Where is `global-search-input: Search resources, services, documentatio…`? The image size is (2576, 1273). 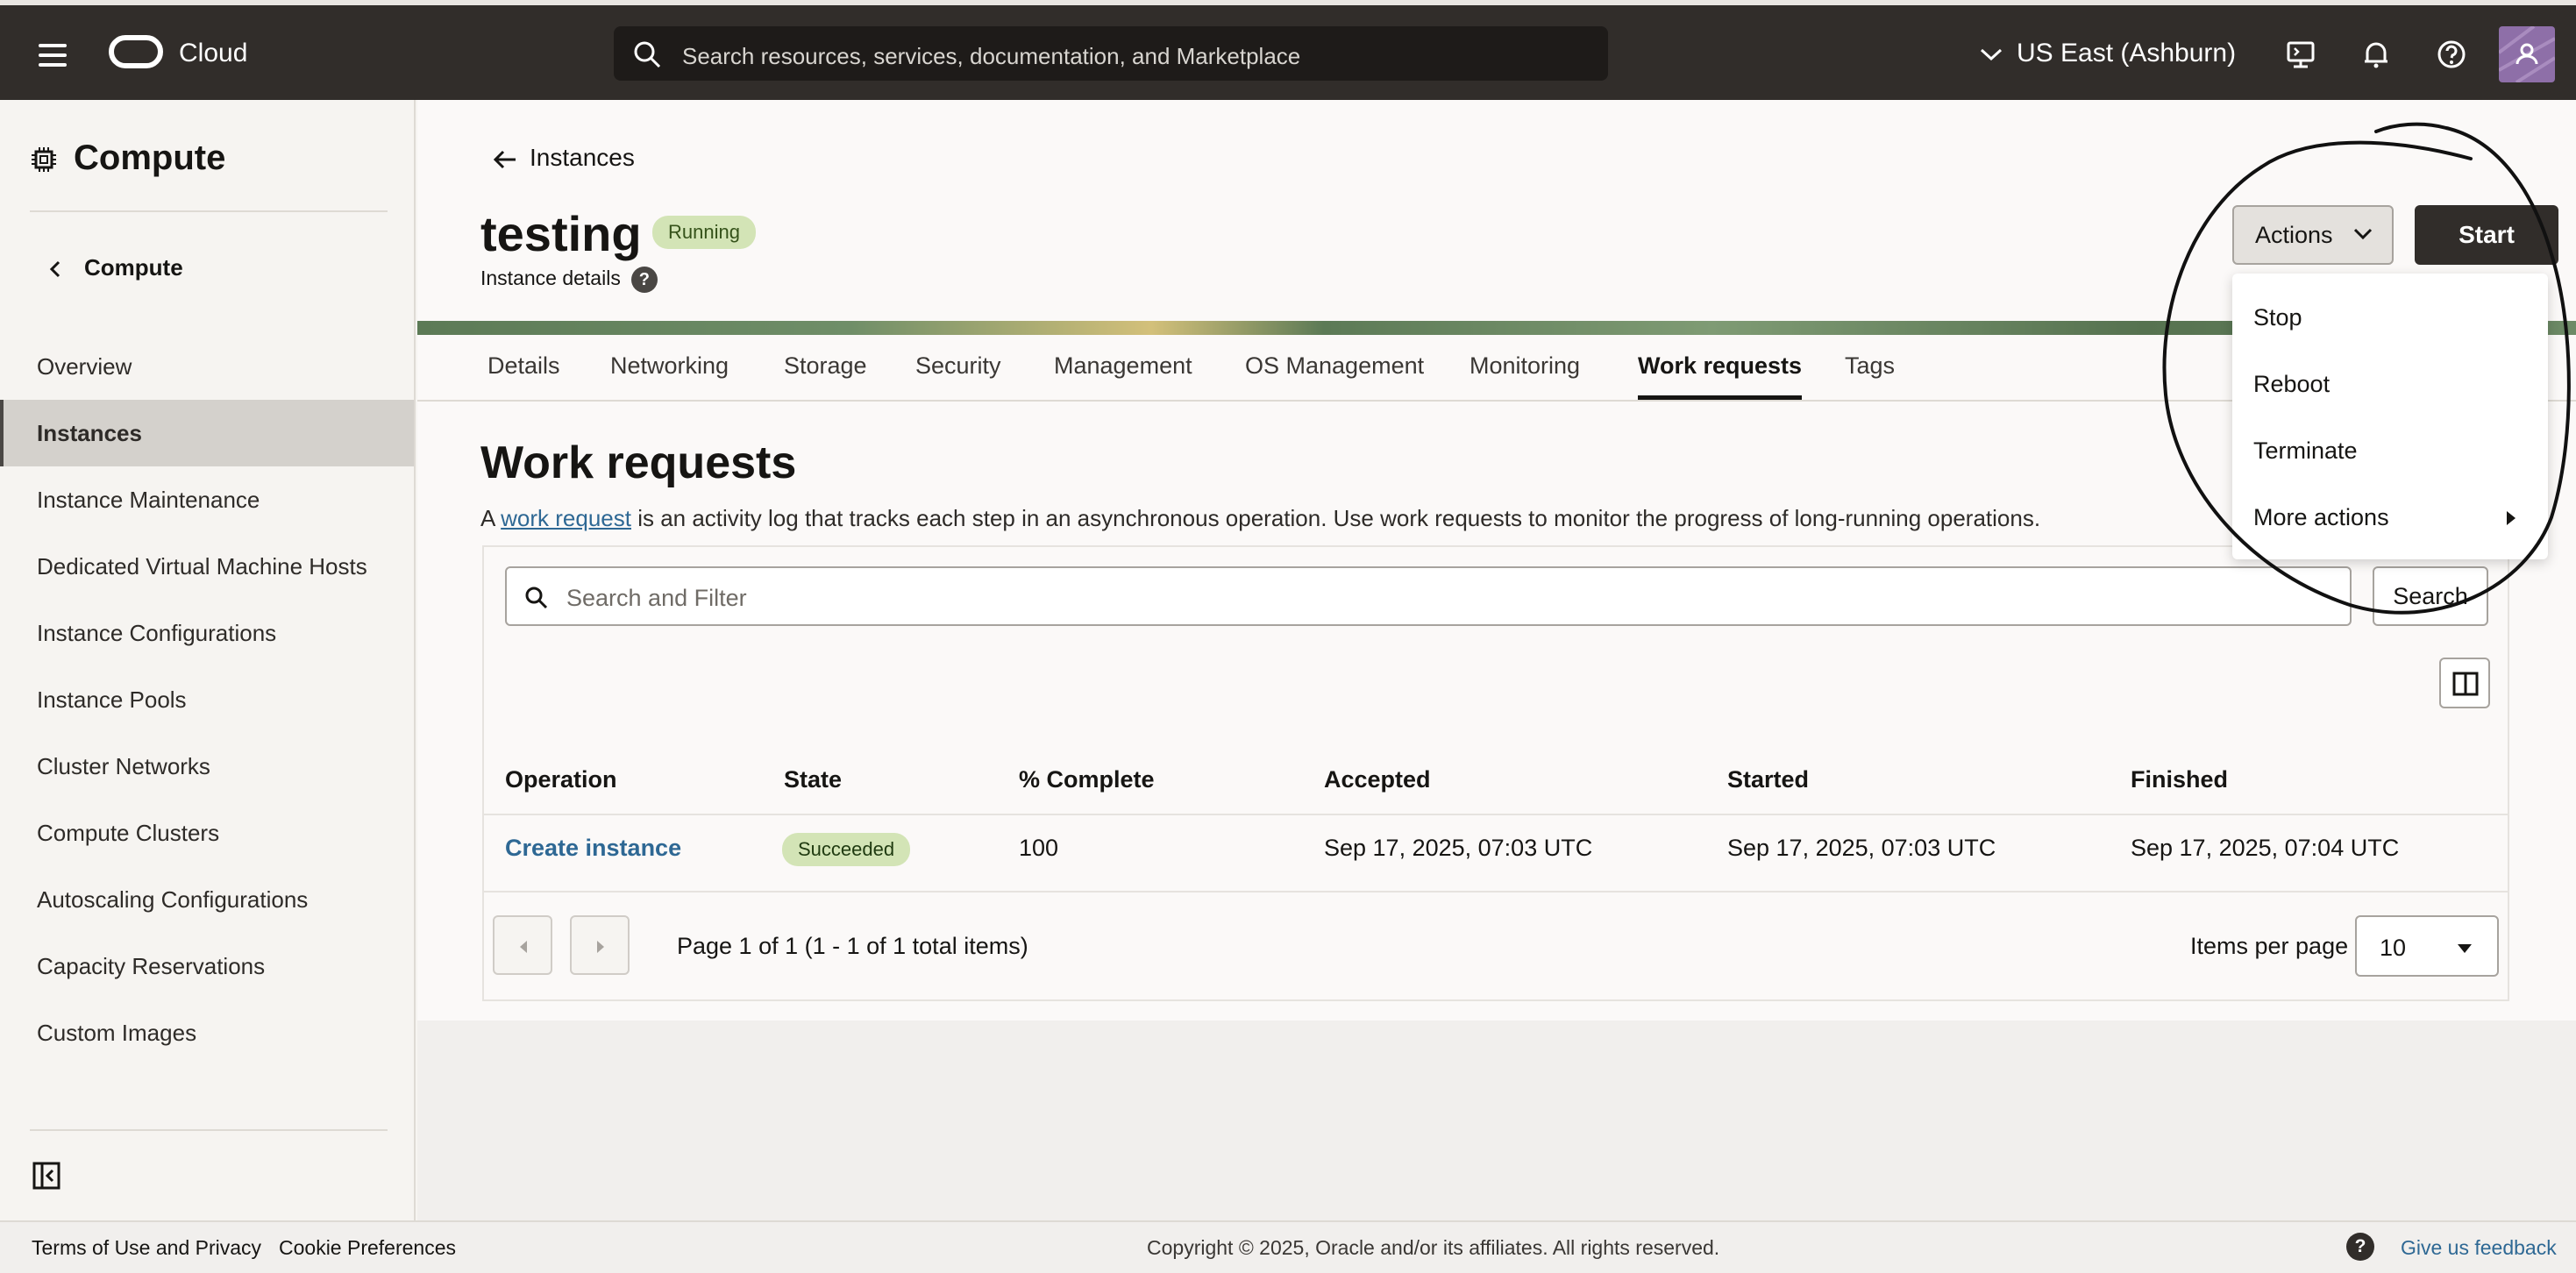 global-search-input: Search resources, services, documentatio… is located at coordinates (1111, 53).